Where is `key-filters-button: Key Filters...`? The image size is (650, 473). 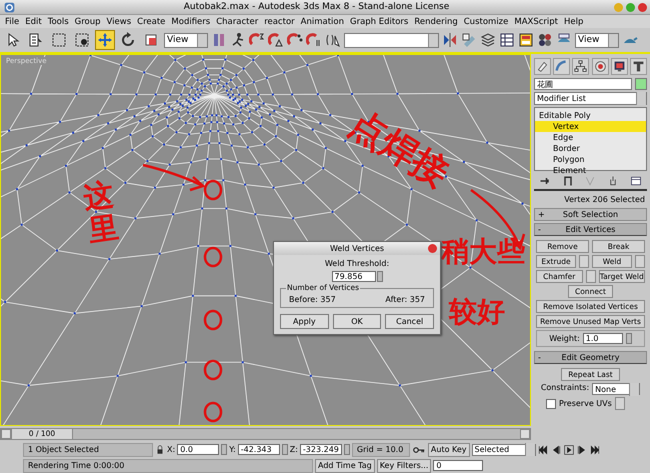
key-filters-button: Key Filters... is located at coordinates (404, 465).